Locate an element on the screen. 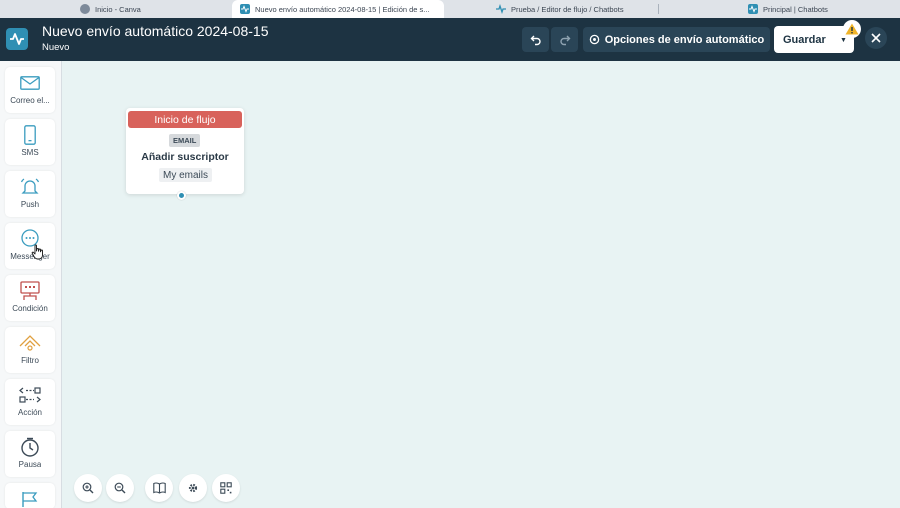 Image resolution: width=900 pixels, height=508 pixels. sidebar-item-sms: SMS is located at coordinates (30, 142).